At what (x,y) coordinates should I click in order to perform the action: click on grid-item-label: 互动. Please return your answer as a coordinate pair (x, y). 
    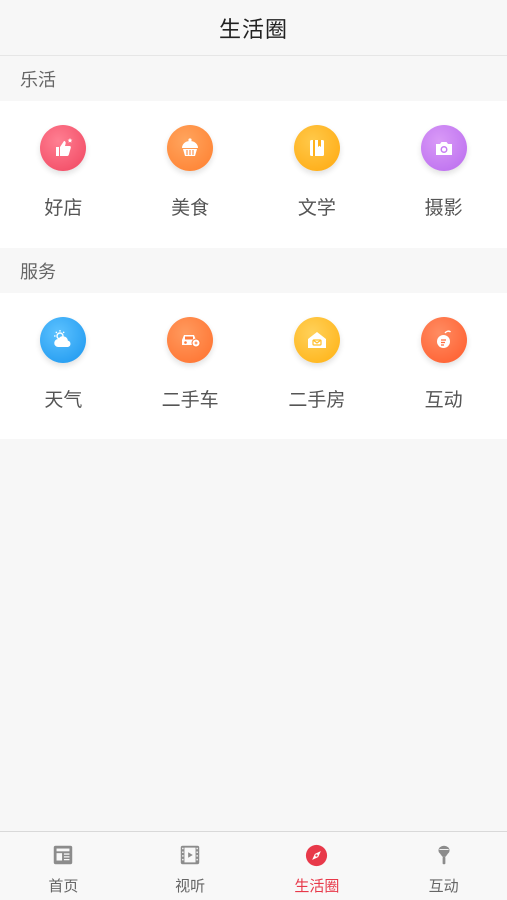
    Looking at the image, I should click on (443, 400).